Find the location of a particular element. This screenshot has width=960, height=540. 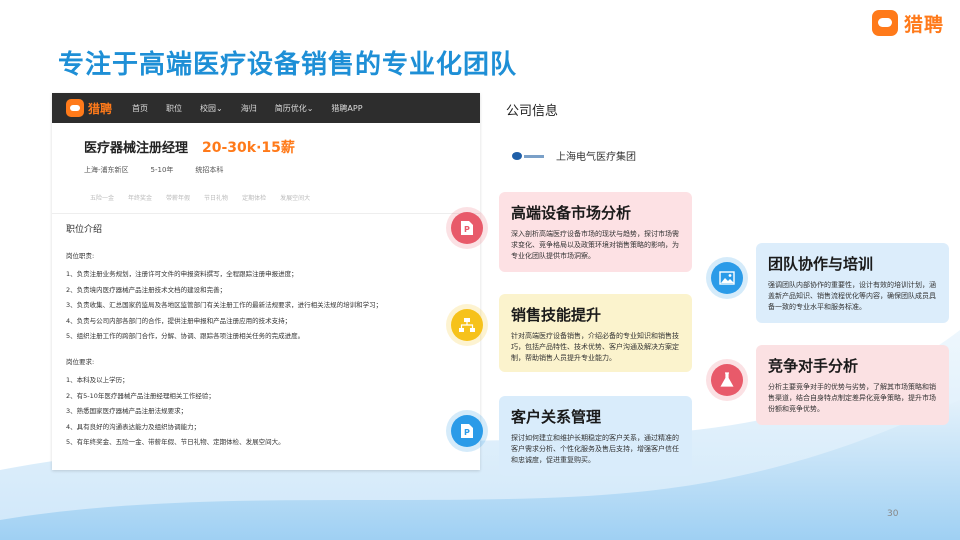

brand-name: 猎聘 is located at coordinates (923, 24).